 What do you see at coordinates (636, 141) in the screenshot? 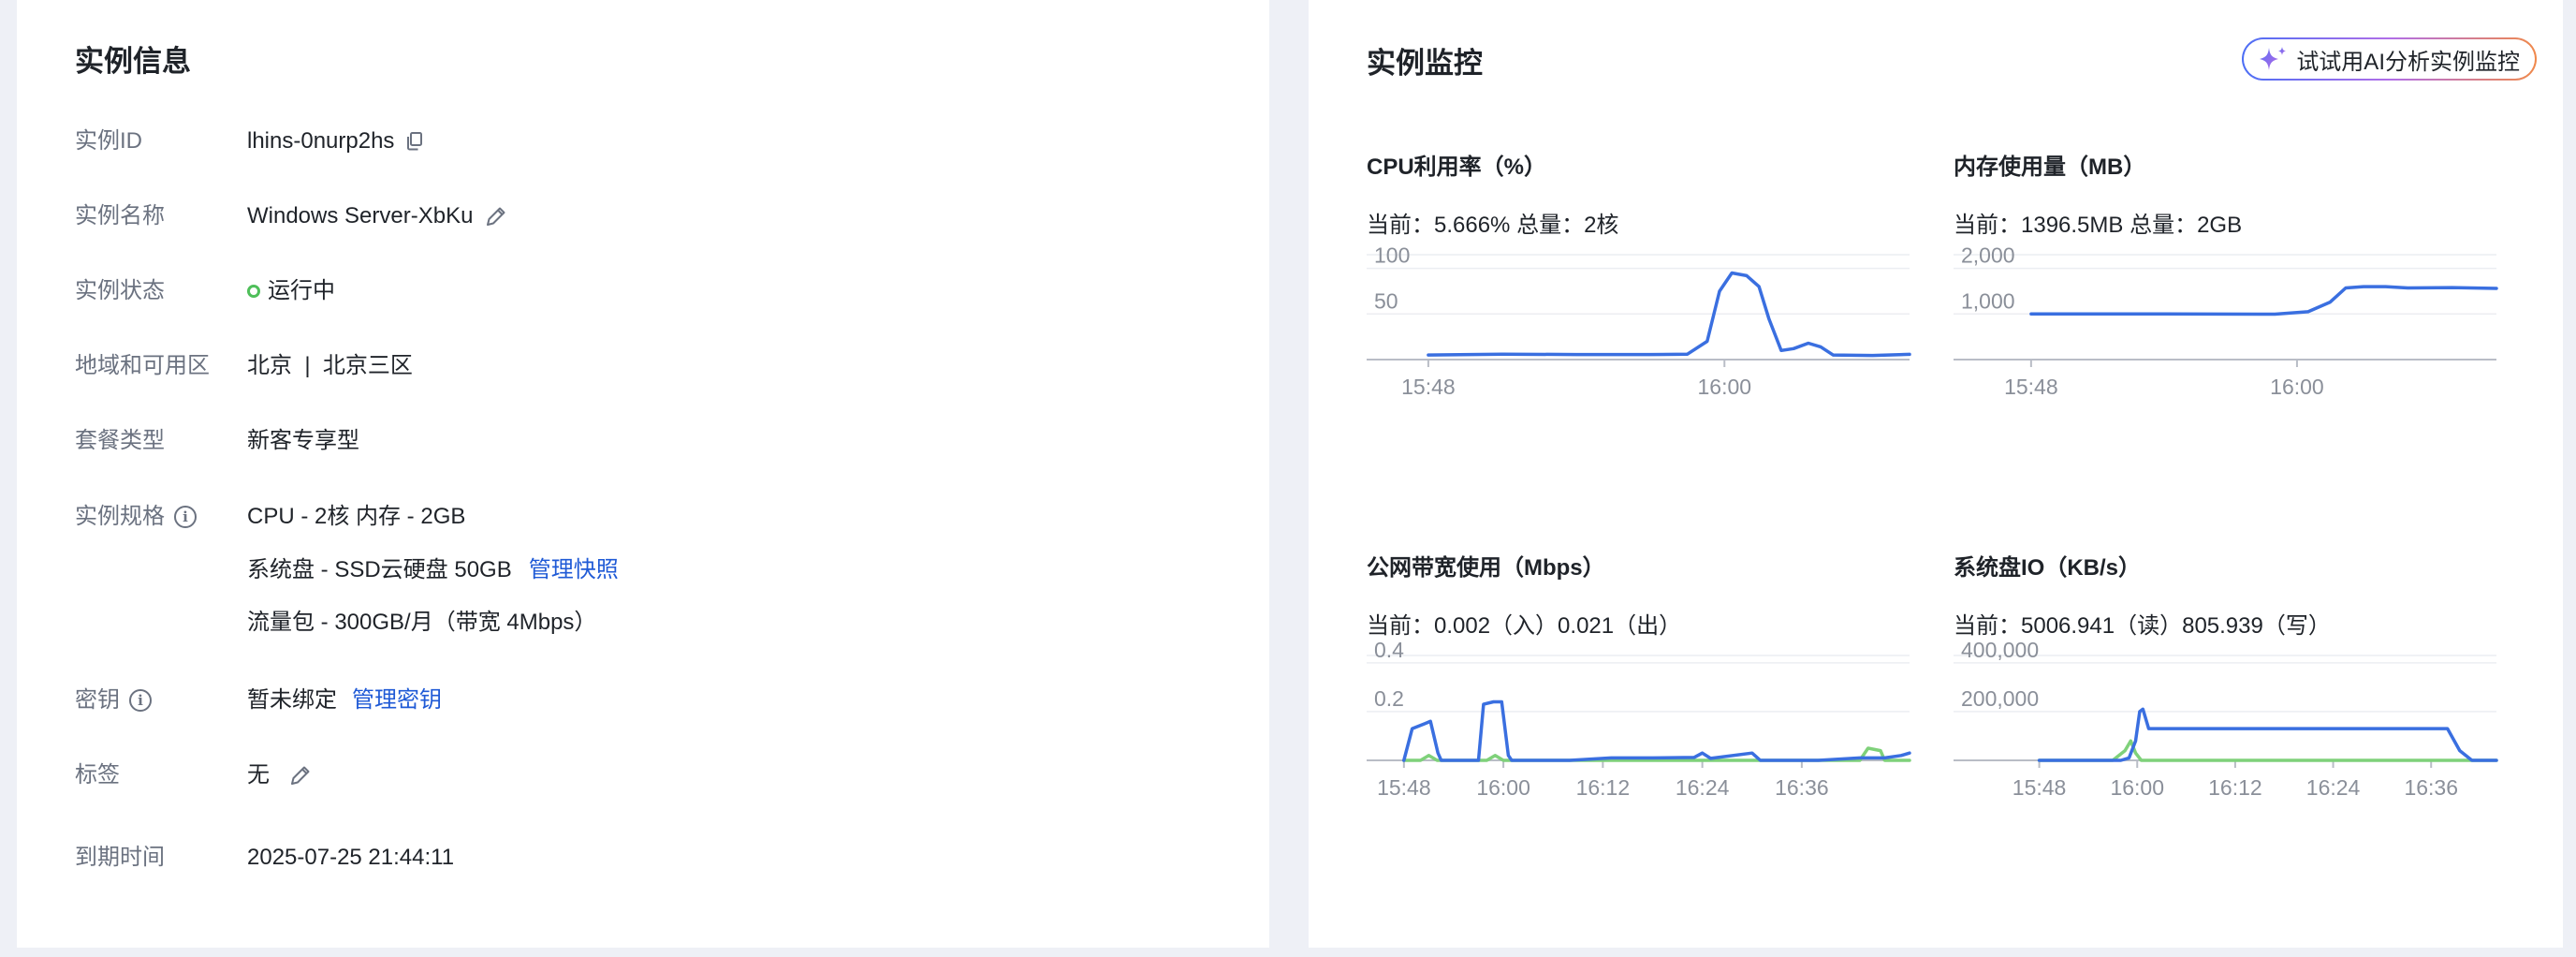
I see `row-instance-id: 实例ID lhins-0nurp2hs` at bounding box center [636, 141].